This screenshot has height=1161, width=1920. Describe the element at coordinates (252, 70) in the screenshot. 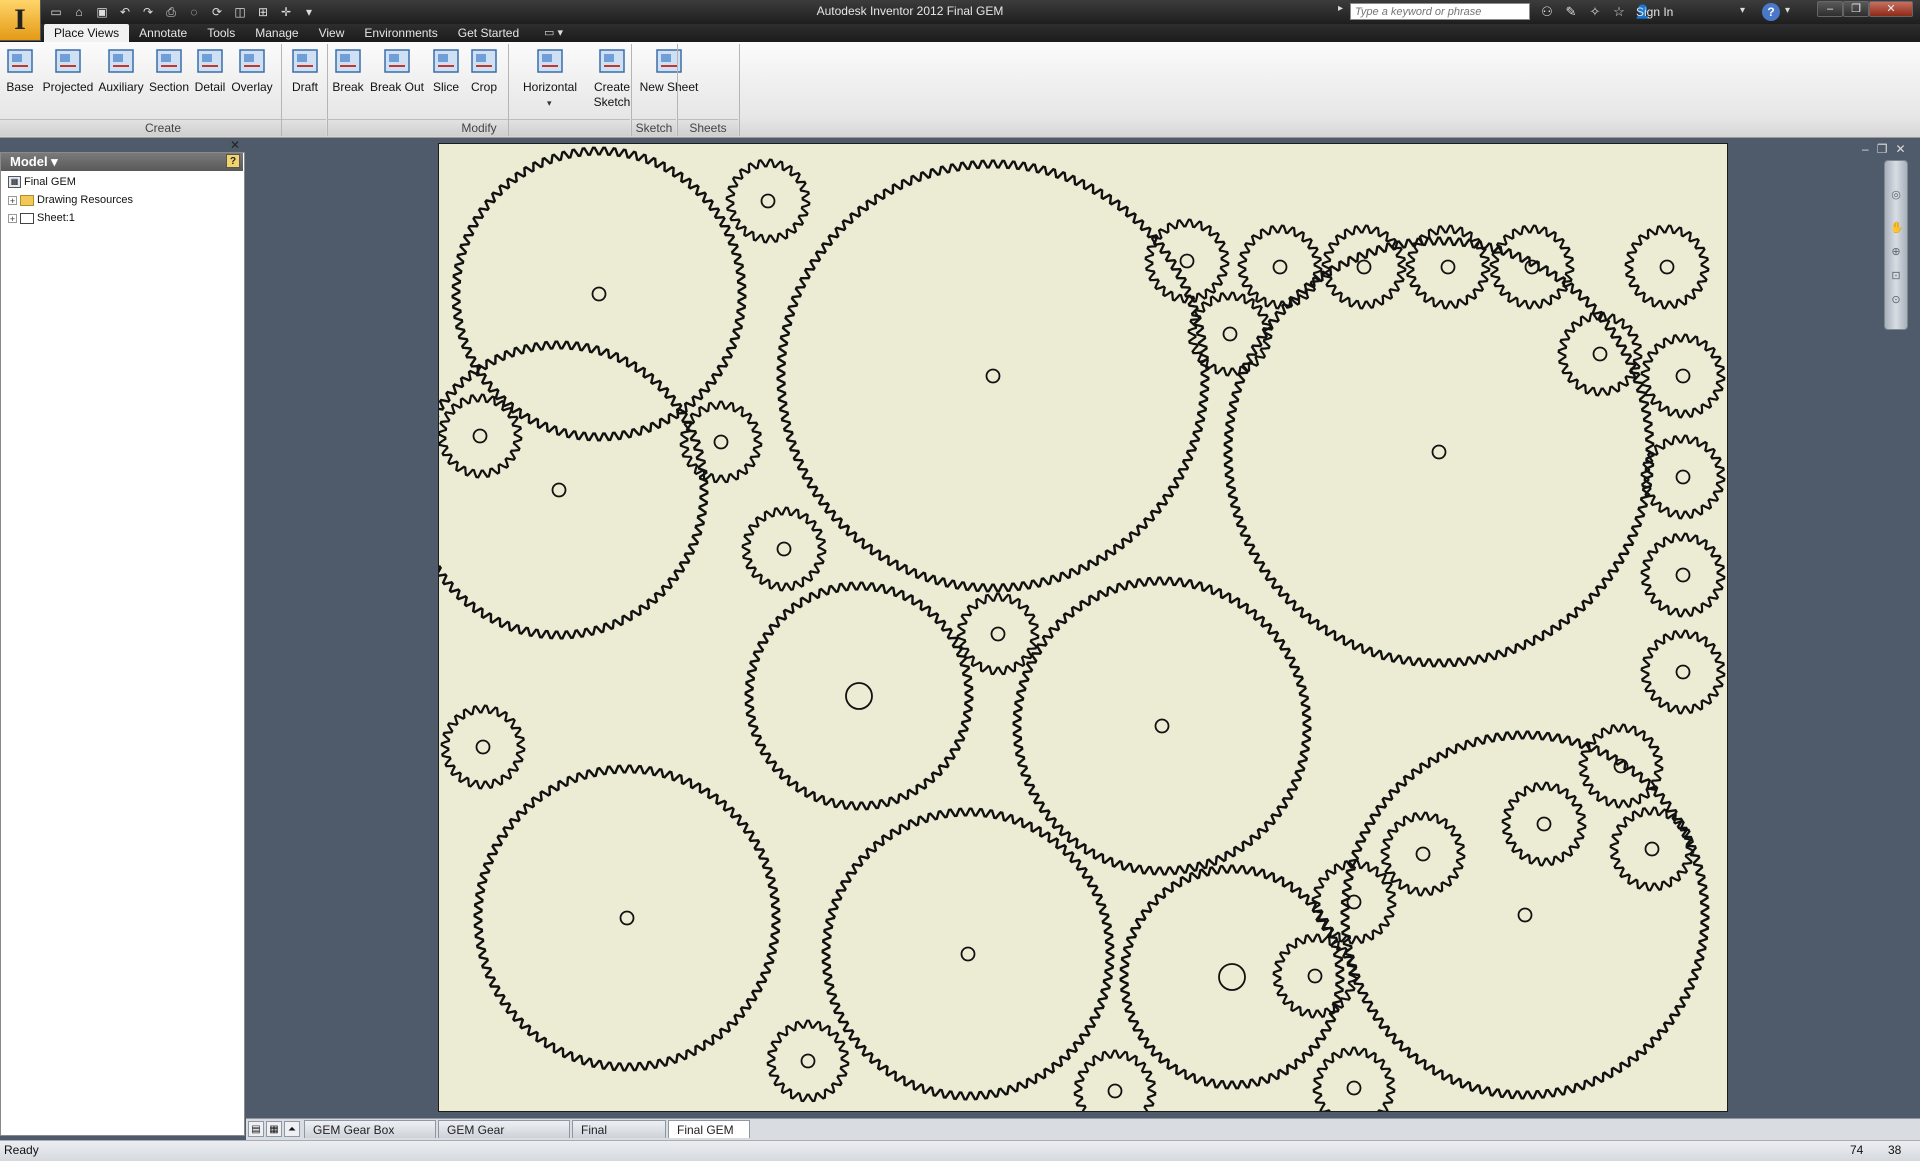

I see `overlay-button: Overlay` at that location.